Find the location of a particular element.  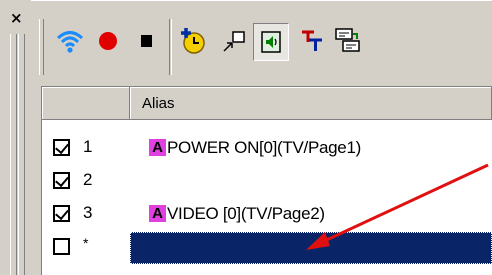

wifi-button is located at coordinates (70, 41).